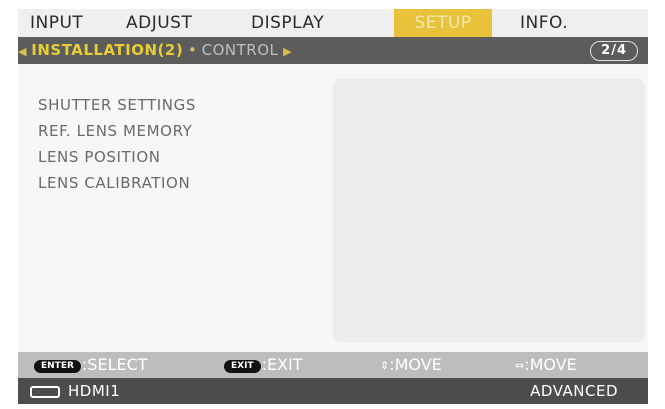  I want to click on key-guide-move-vertical: ⇕:MOVE, so click(411, 364).